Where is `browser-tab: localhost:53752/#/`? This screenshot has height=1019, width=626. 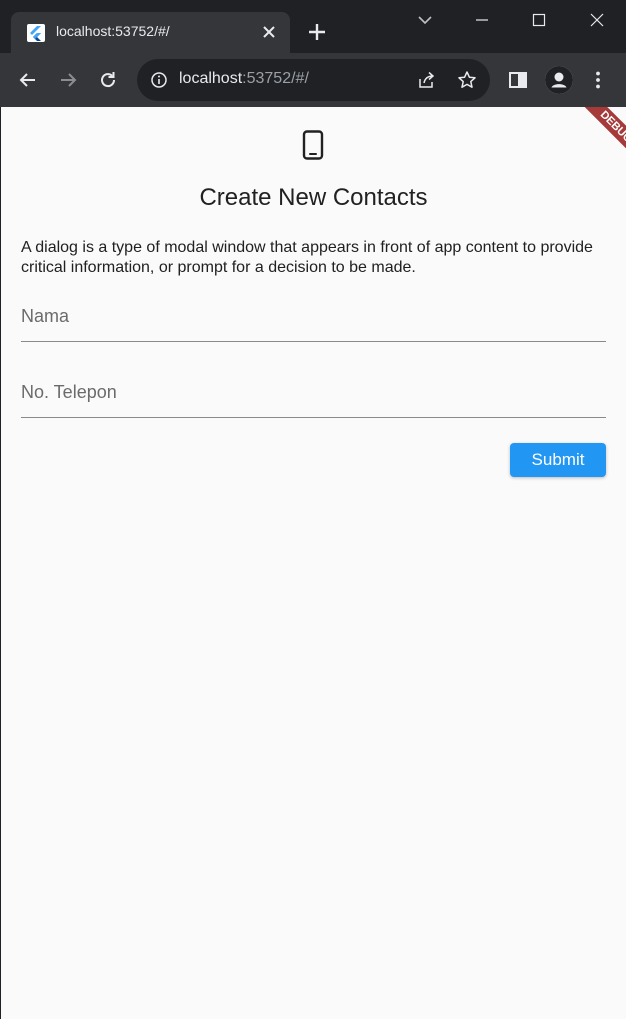 browser-tab: localhost:53752/#/ is located at coordinates (150, 32).